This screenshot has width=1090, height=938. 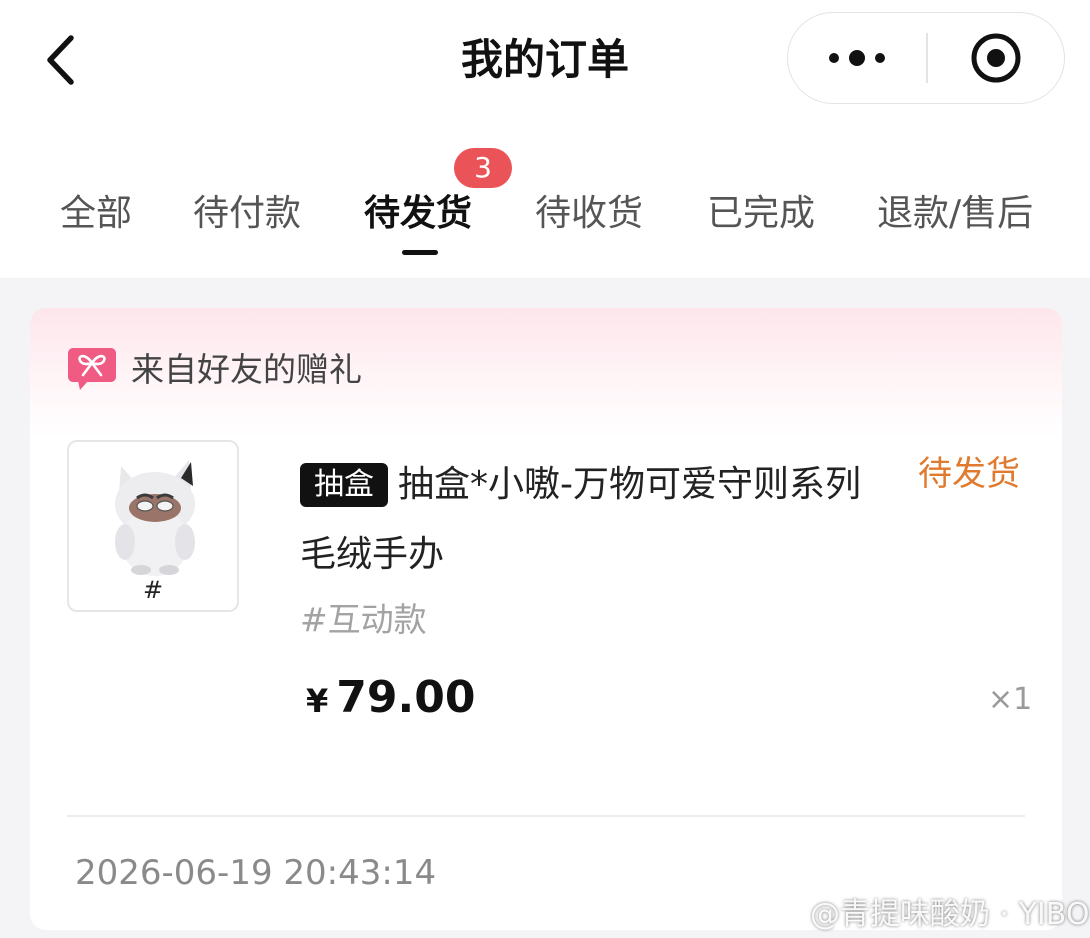 What do you see at coordinates (256, 873) in the screenshot?
I see `order-date: 2026-06-19 20:43:14` at bounding box center [256, 873].